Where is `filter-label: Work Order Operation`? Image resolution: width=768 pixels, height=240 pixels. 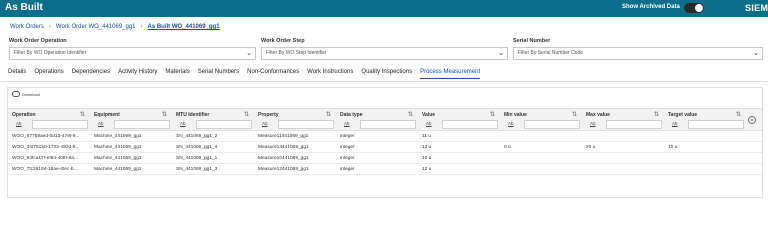
filter-label: Work Order Operation is located at coordinates (38, 41).